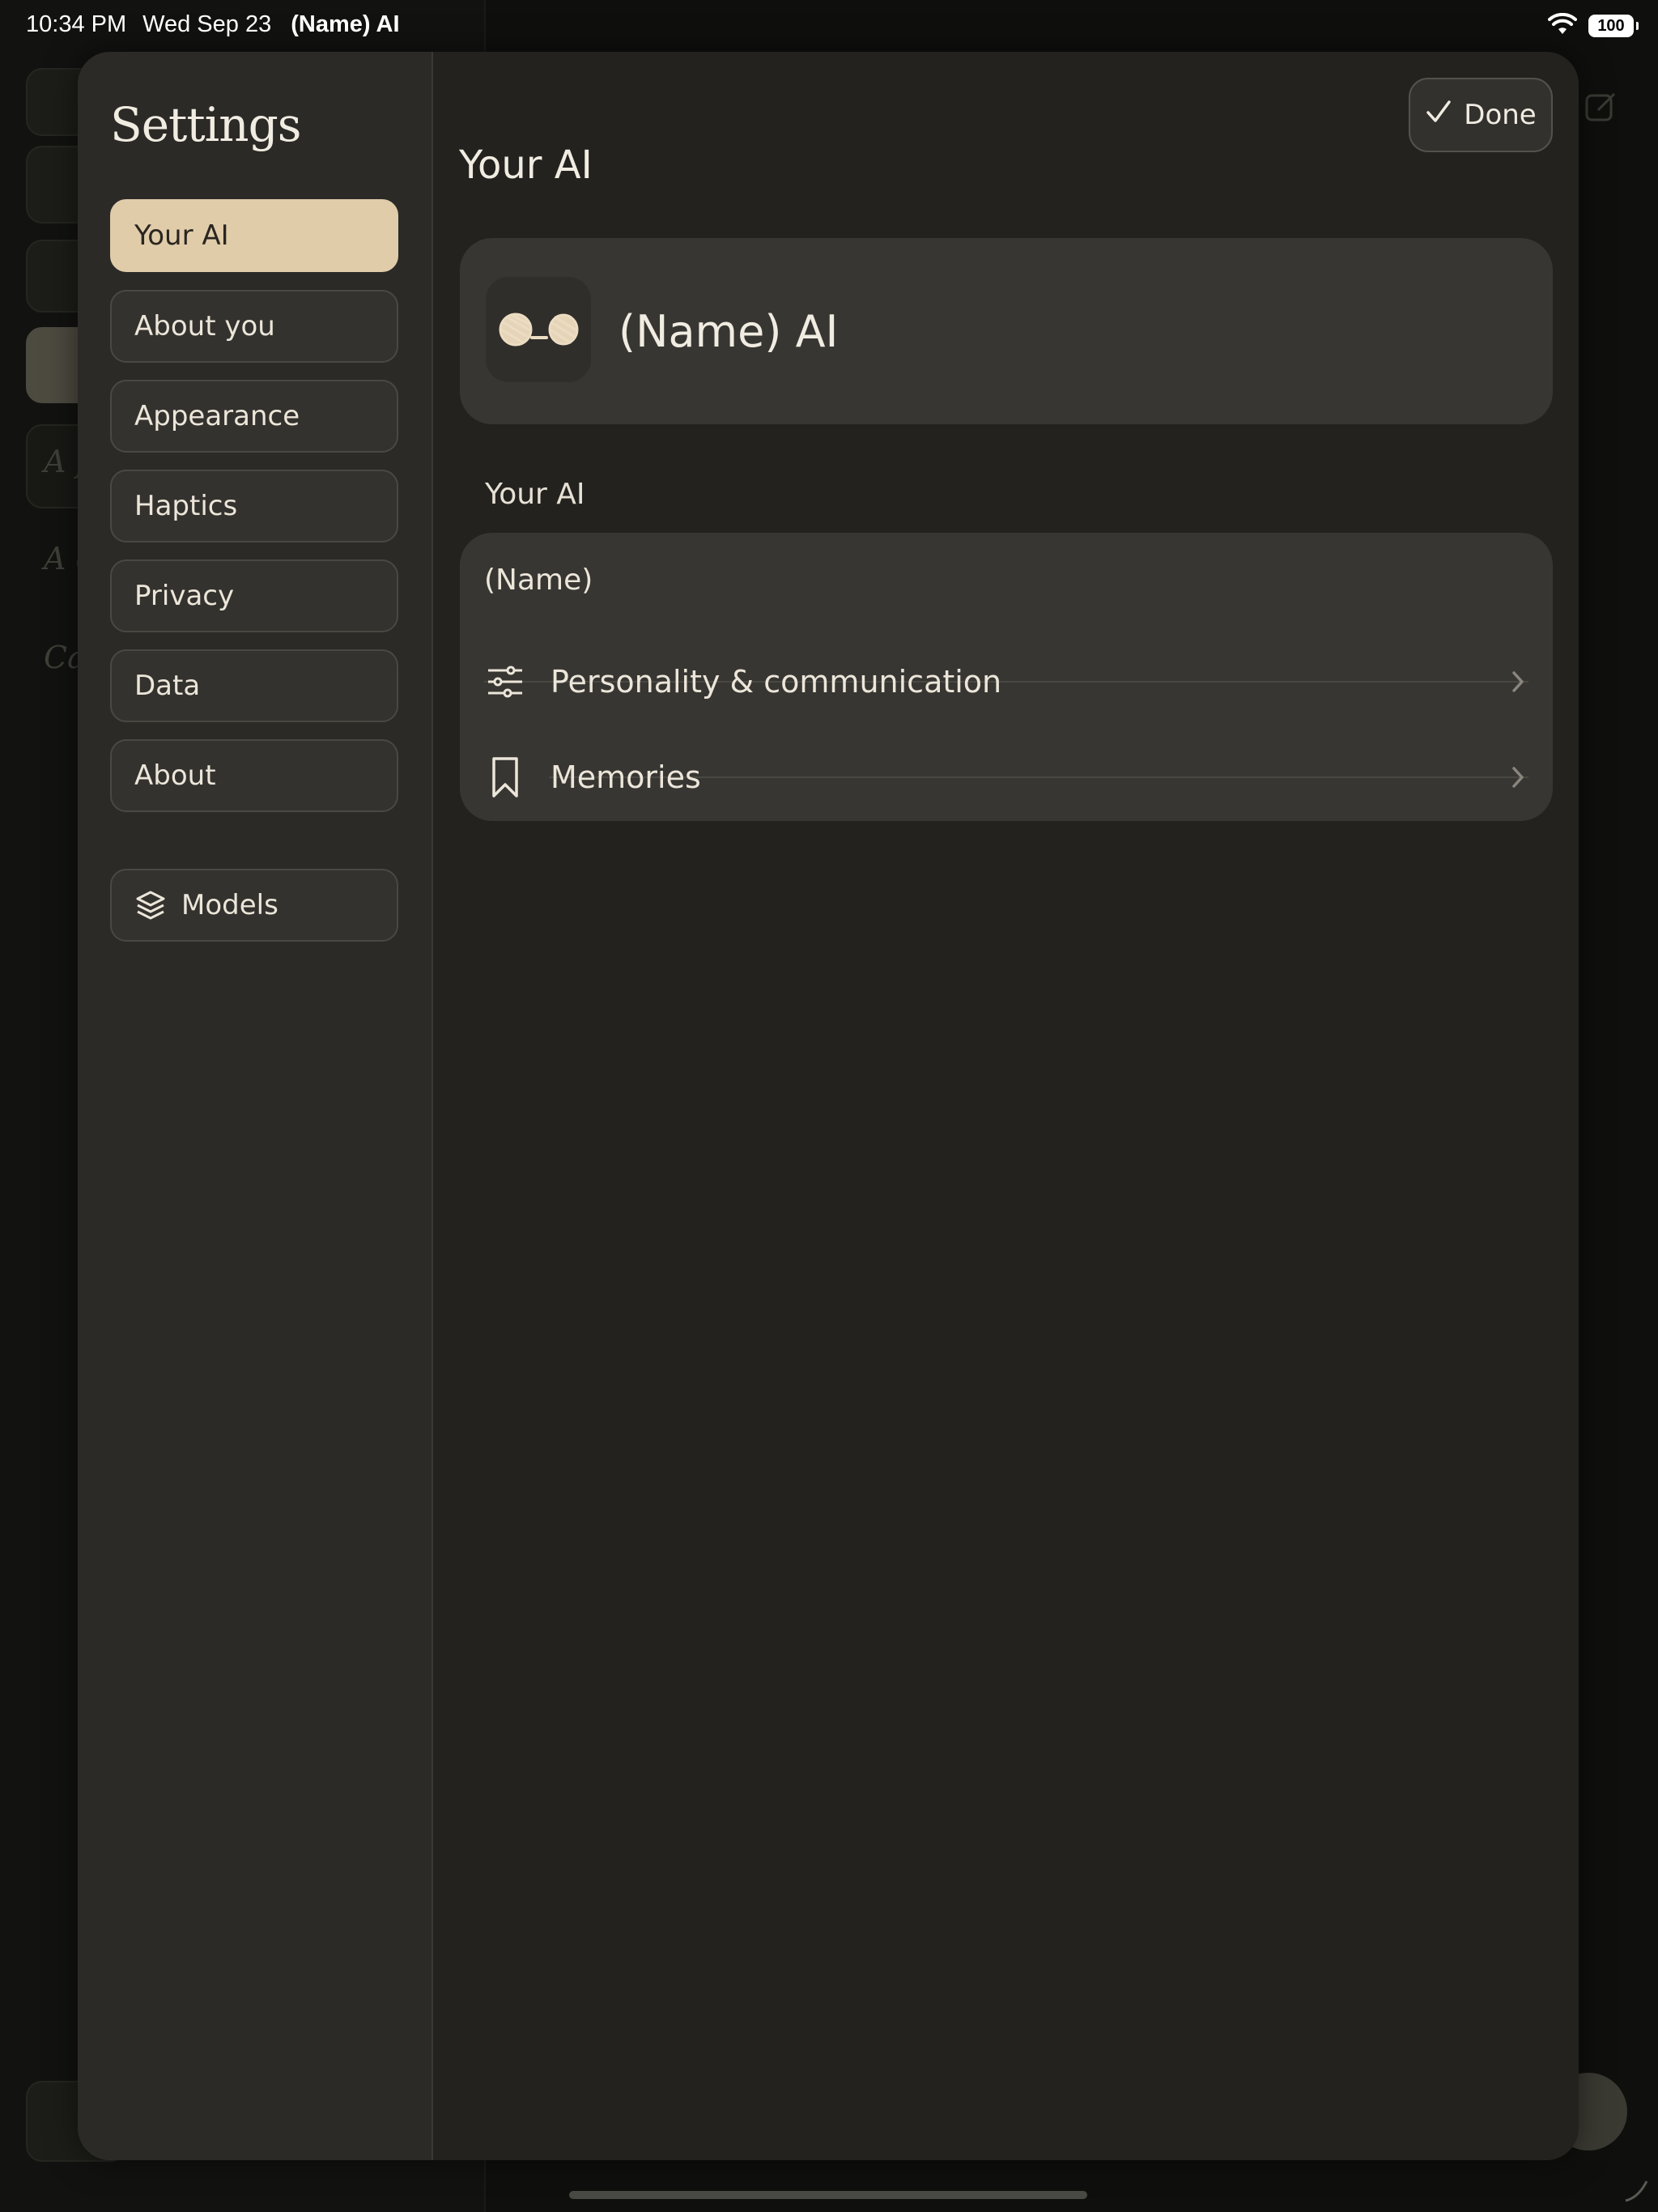 Image resolution: width=1658 pixels, height=2212 pixels. What do you see at coordinates (776, 682) in the screenshot?
I see `personality-label: Personality & communication` at bounding box center [776, 682].